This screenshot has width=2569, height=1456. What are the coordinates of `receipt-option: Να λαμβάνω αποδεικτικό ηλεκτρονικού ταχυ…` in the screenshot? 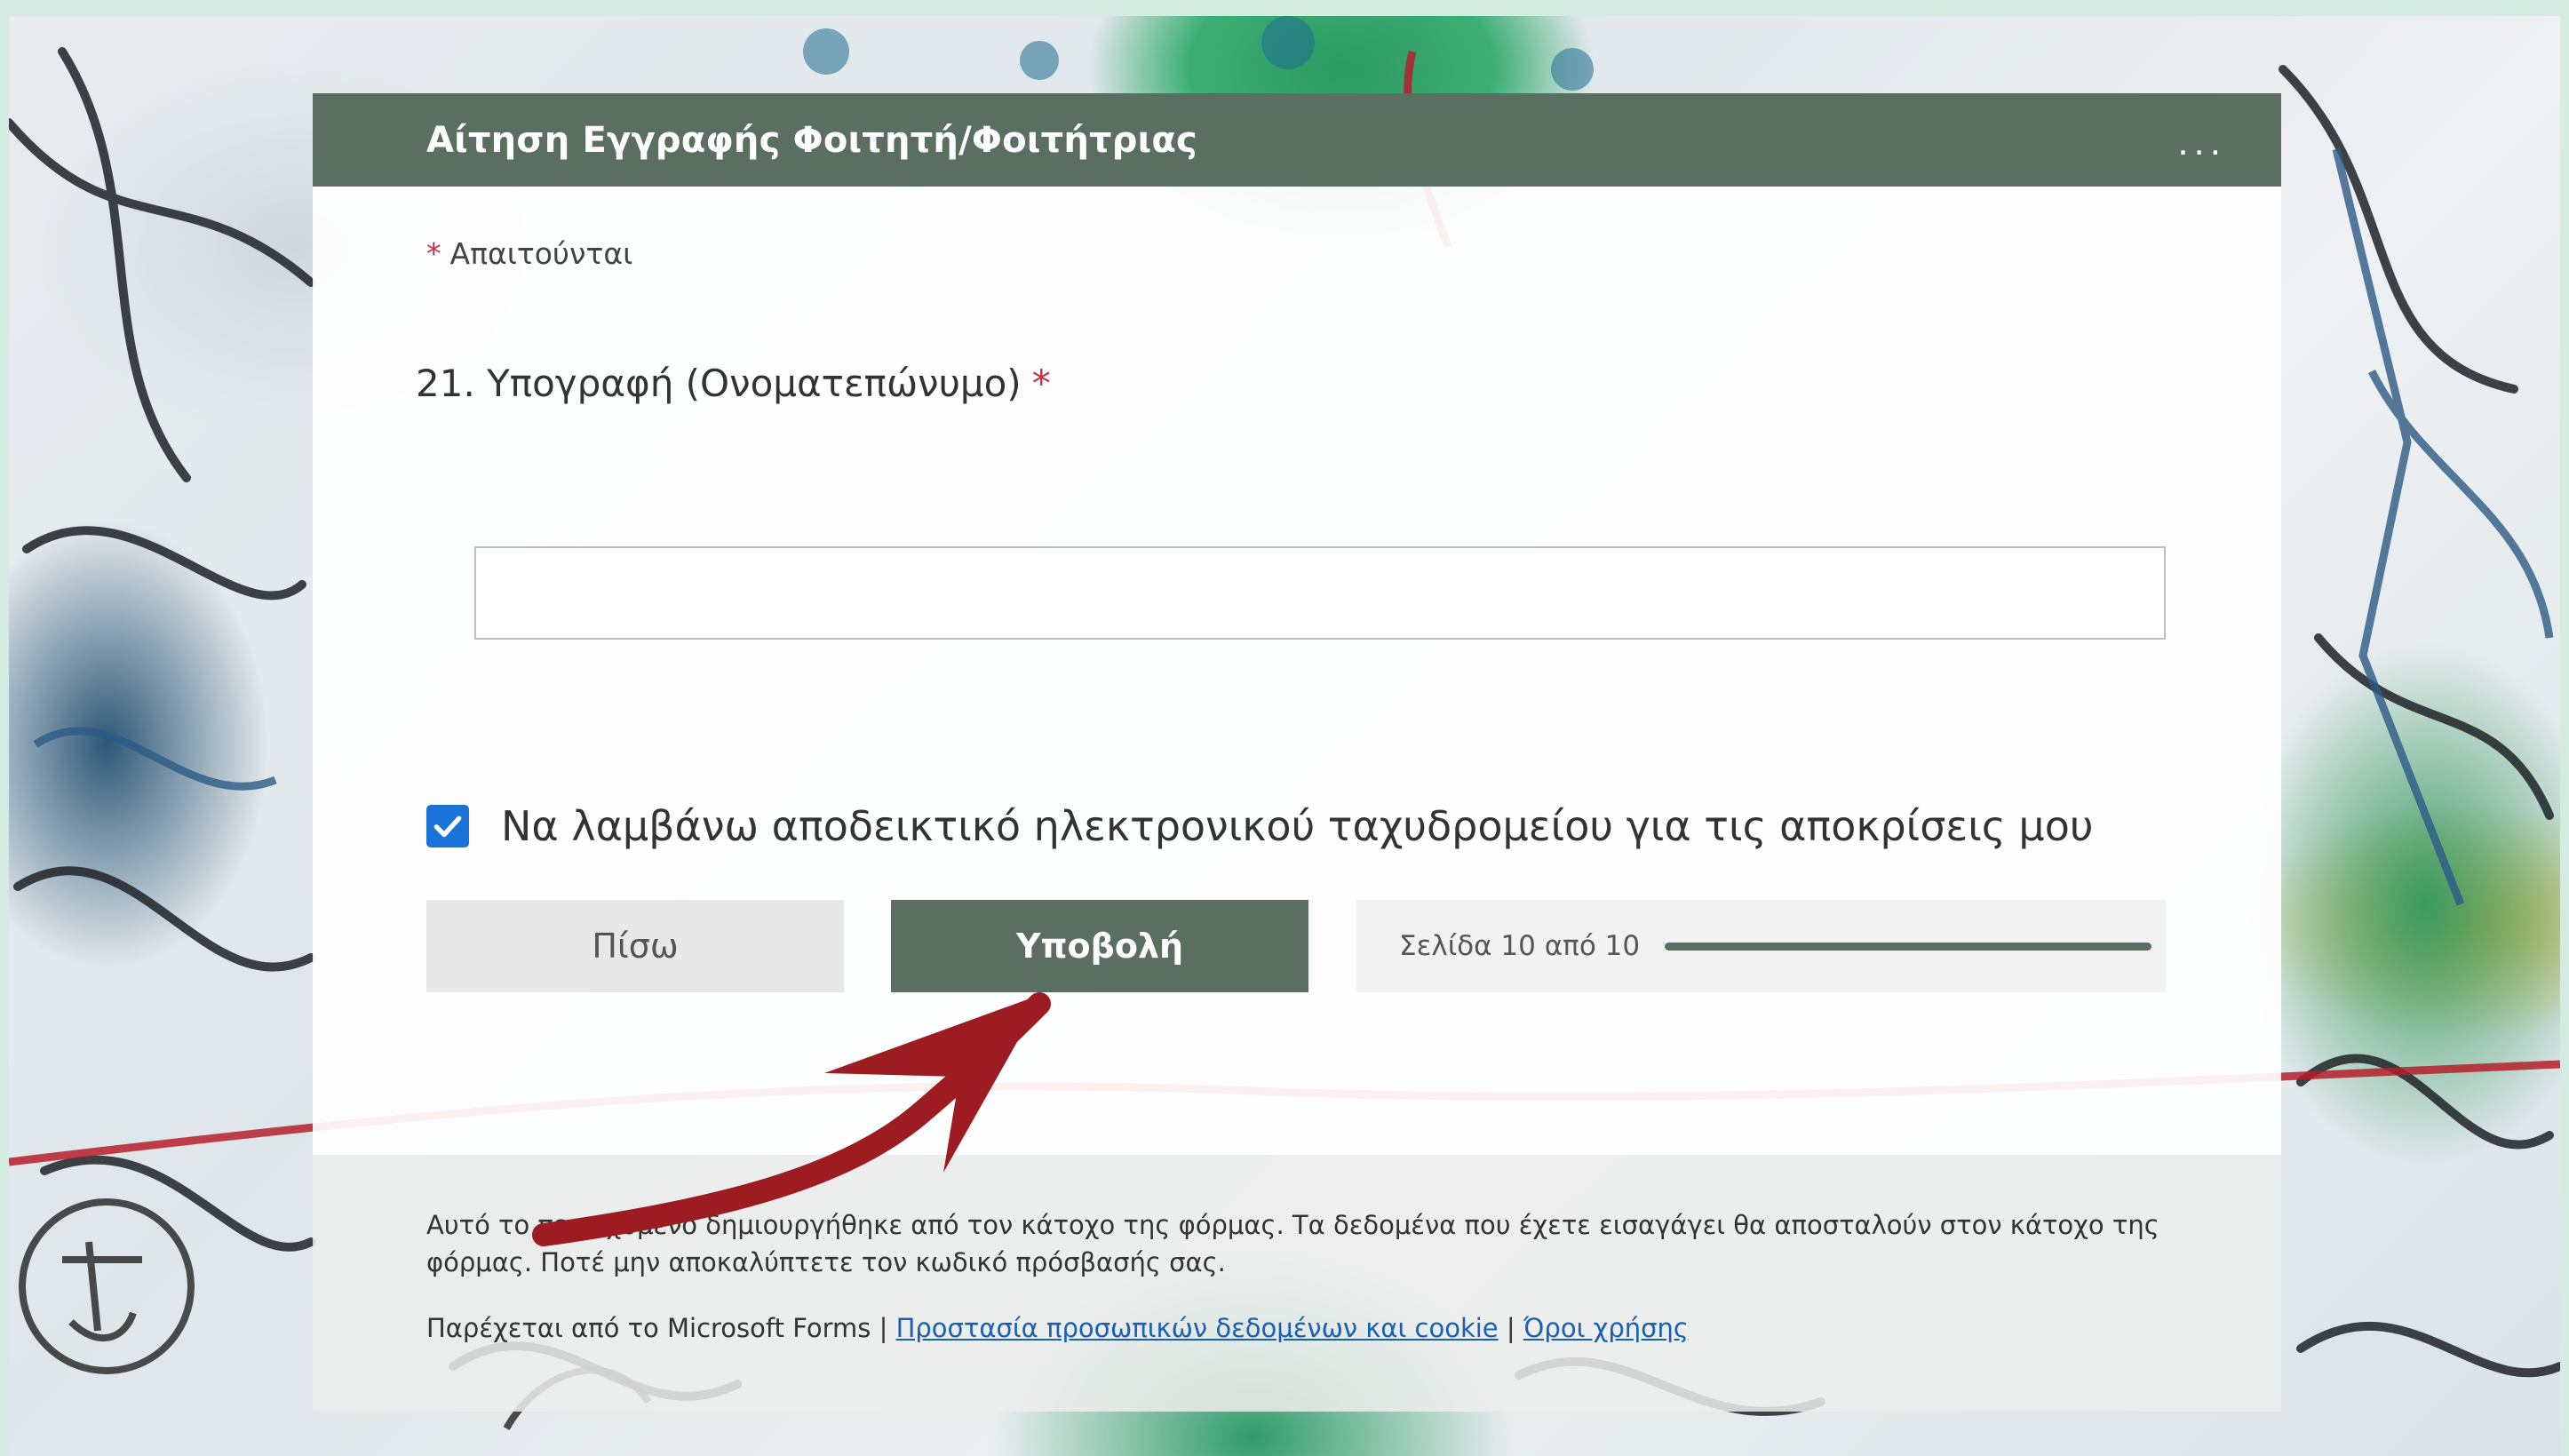 It's located at (1259, 826).